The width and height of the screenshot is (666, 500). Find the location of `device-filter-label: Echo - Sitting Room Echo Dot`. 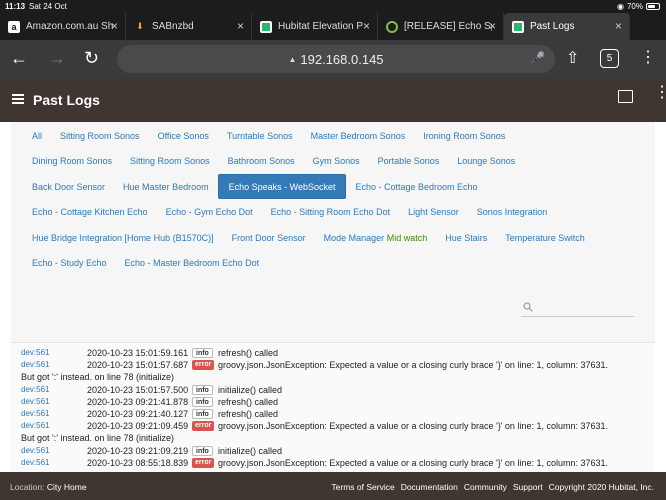

device-filter-label: Echo - Sitting Room Echo Dot is located at coordinates (330, 212).